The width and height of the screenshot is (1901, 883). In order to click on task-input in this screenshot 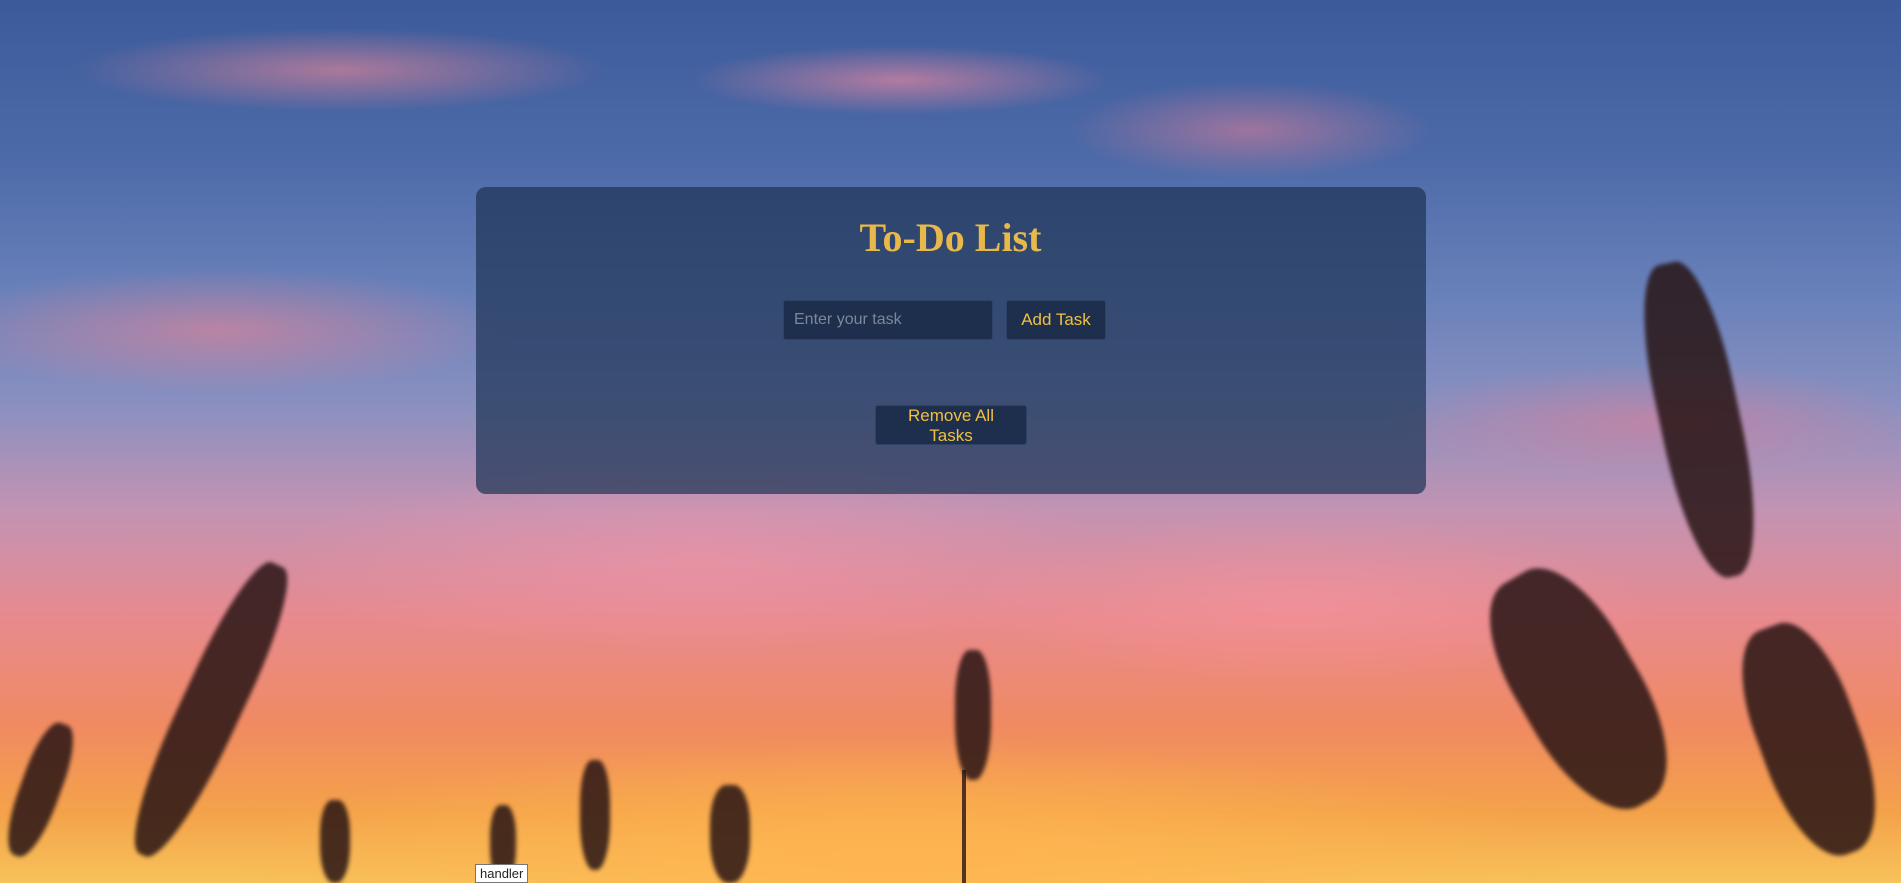, I will do `click(888, 320)`.